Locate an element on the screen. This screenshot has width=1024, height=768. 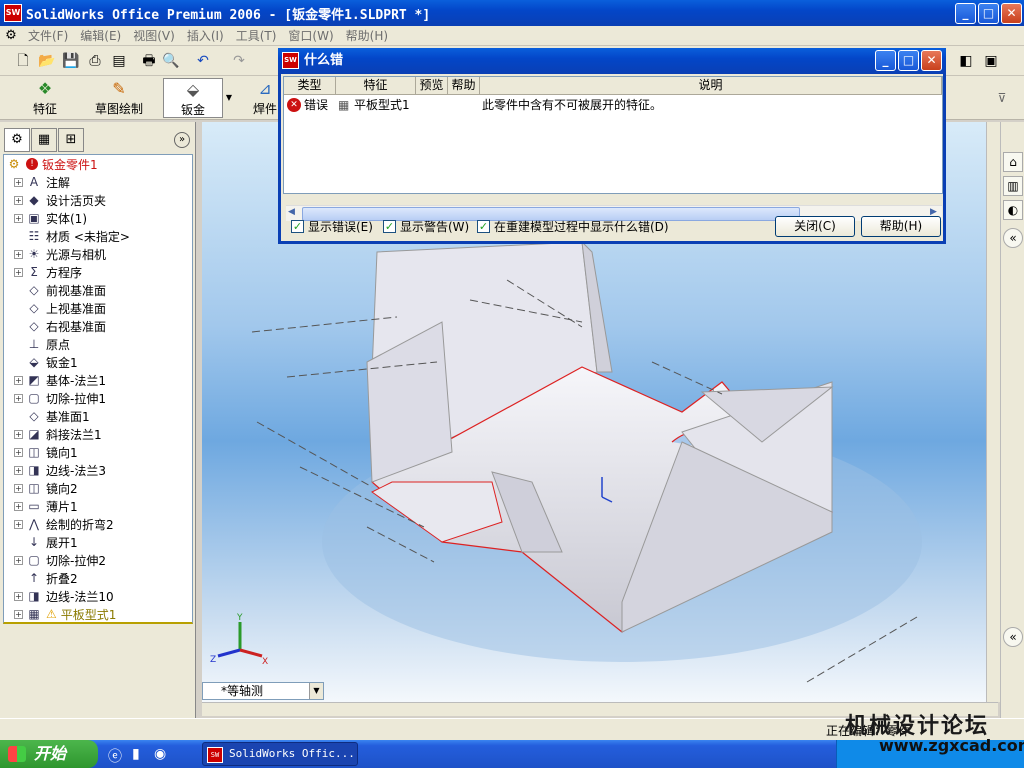
tab-property-manager: ▦ is located at coordinates (44, 140).